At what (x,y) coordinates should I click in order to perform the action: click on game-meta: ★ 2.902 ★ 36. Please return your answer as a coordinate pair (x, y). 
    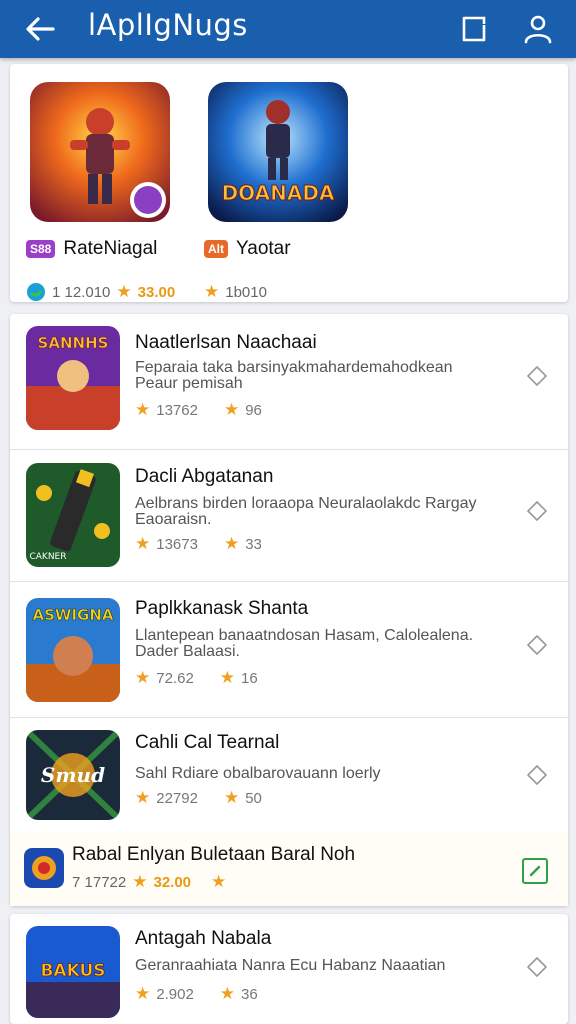
    Looking at the image, I should click on (196, 994).